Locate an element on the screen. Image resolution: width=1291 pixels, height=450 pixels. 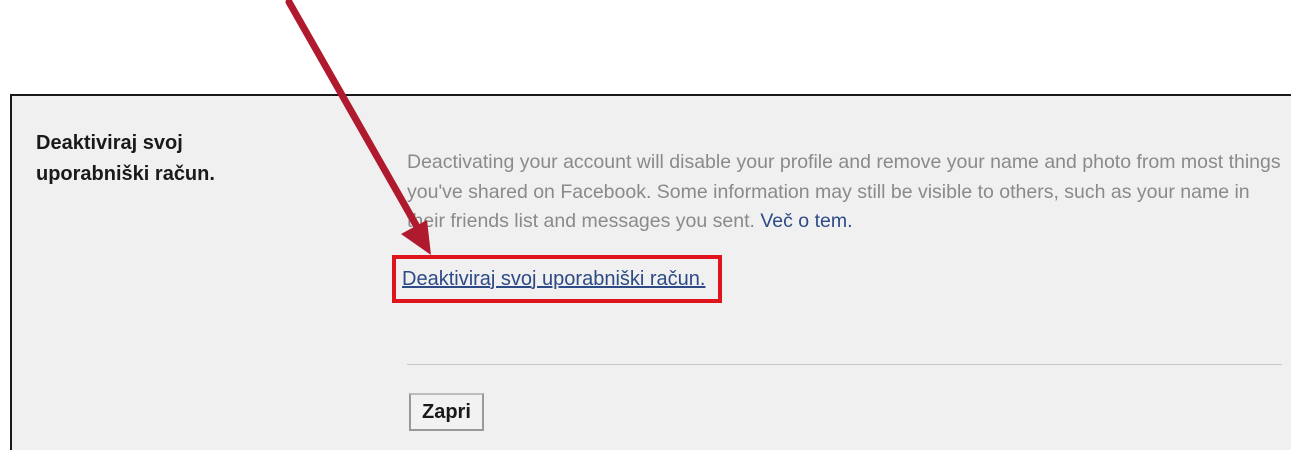
learn-more-link: Več o tem. is located at coordinates (806, 221).